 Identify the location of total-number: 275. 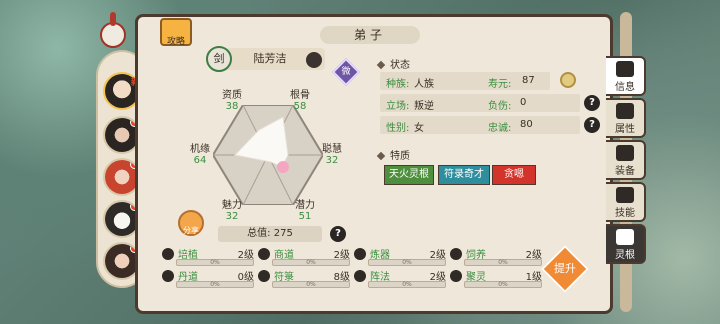
(283, 233).